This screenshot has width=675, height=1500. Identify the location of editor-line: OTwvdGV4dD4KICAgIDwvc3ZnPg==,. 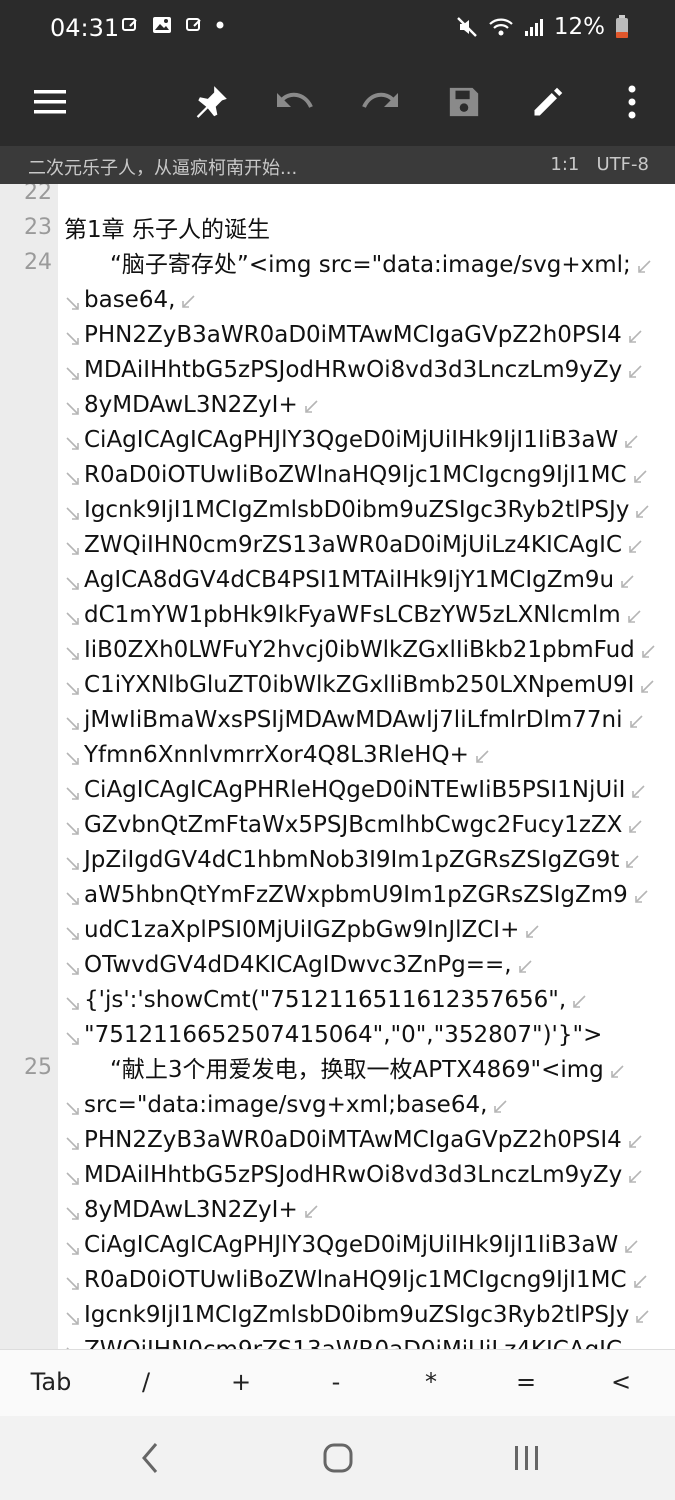
(337, 965).